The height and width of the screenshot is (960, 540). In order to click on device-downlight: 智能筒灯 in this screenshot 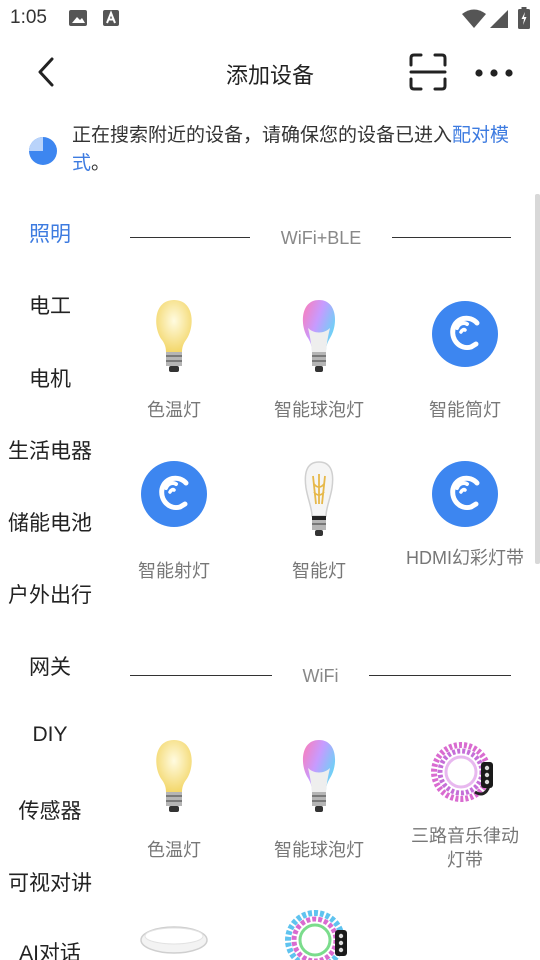, I will do `click(465, 361)`.